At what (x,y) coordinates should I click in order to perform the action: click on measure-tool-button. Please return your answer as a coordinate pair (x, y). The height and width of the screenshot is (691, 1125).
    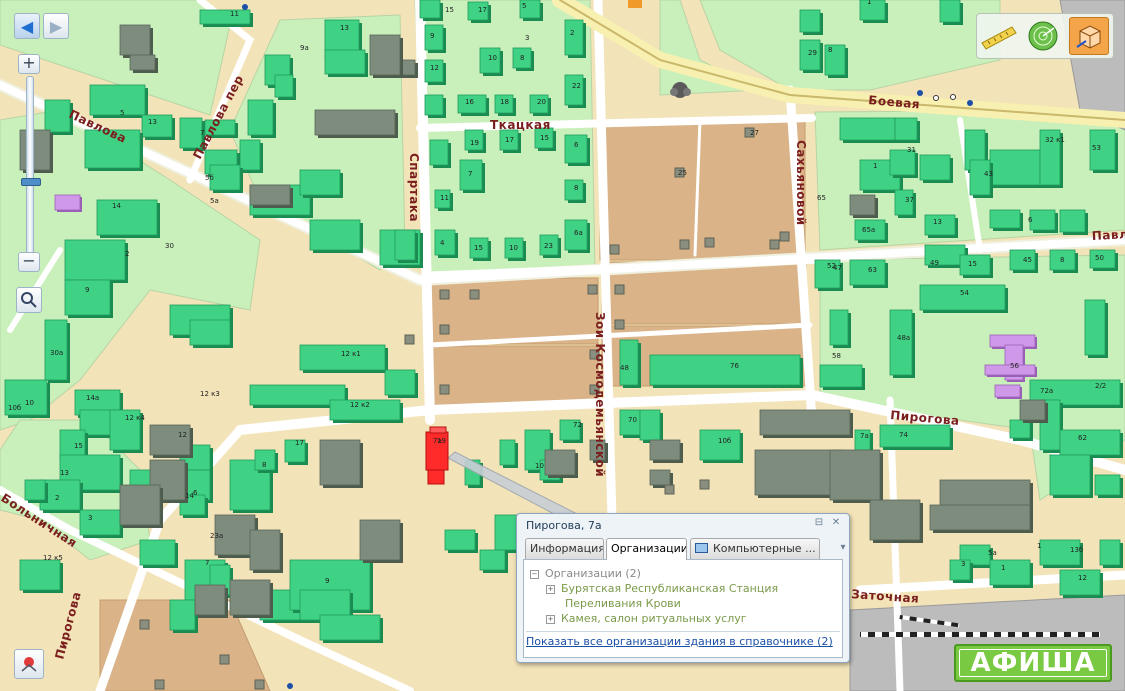
    Looking at the image, I should click on (999, 36).